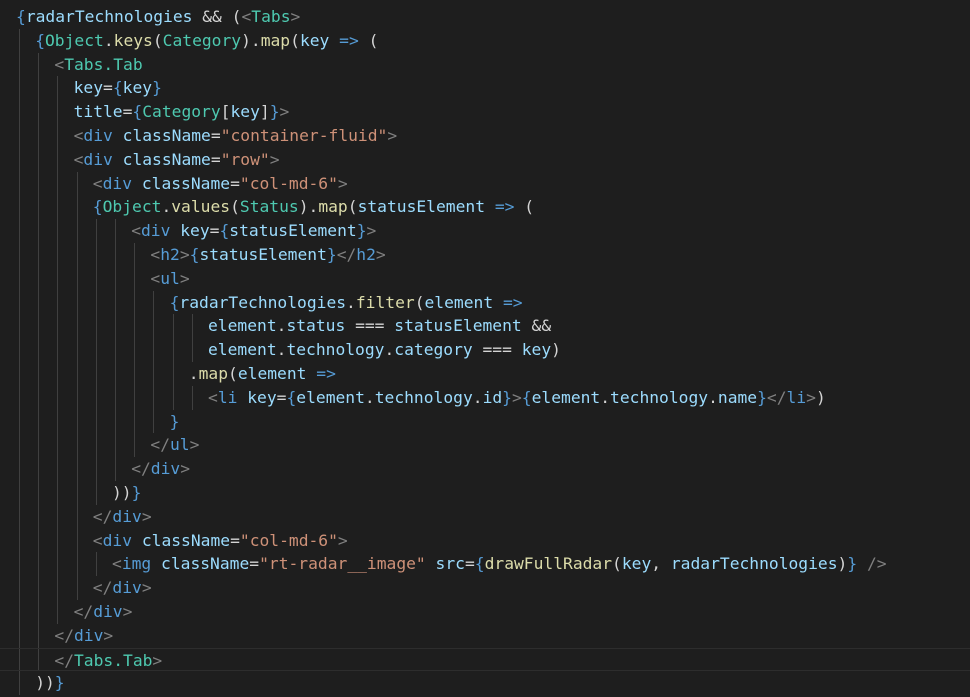  What do you see at coordinates (262, 374) in the screenshot?
I see `code-text: .map(element =>` at bounding box center [262, 374].